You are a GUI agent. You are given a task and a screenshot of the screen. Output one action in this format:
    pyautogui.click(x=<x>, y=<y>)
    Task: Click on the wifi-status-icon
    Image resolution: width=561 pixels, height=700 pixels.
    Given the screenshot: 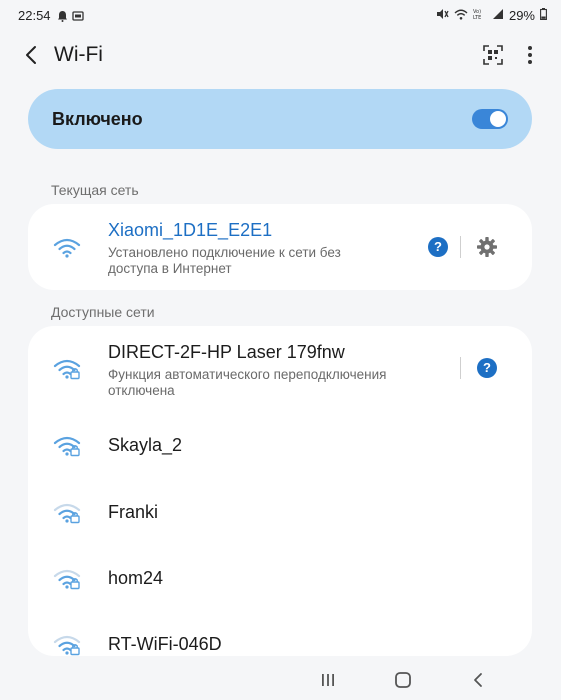 What is the action you would take?
    pyautogui.click(x=461, y=15)
    